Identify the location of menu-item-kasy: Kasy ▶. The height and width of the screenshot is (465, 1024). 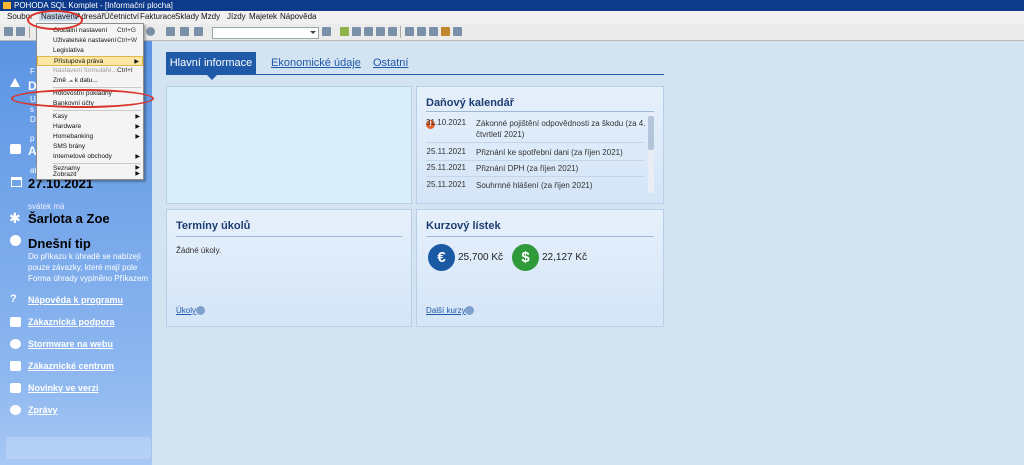
(90, 117).